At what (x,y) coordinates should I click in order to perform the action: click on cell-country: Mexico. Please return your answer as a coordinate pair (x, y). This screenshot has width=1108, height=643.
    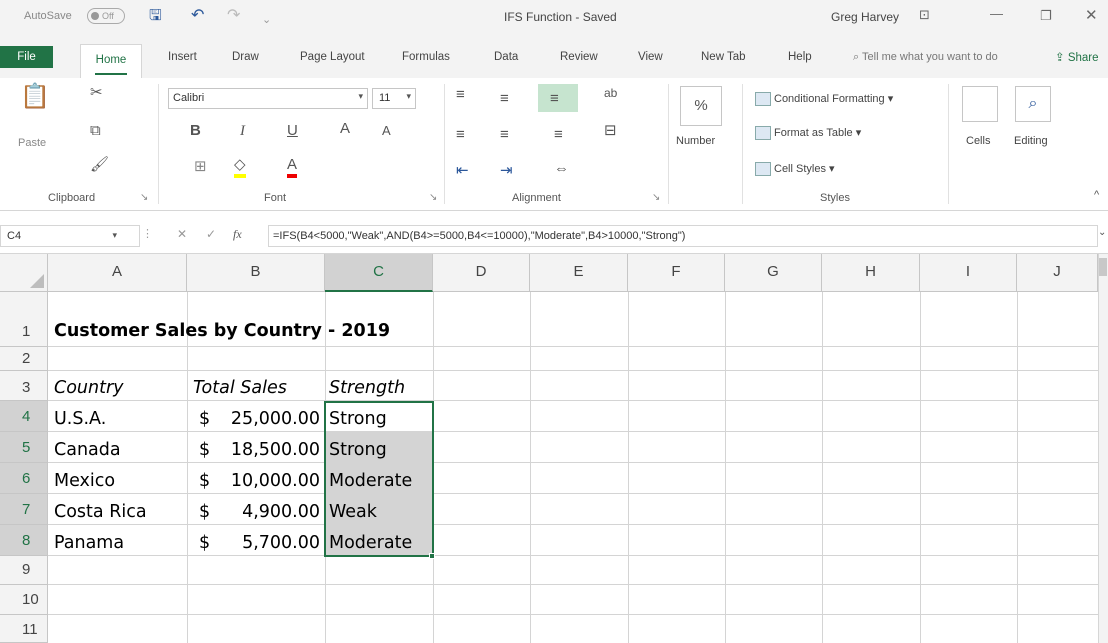
    Looking at the image, I should click on (84, 481).